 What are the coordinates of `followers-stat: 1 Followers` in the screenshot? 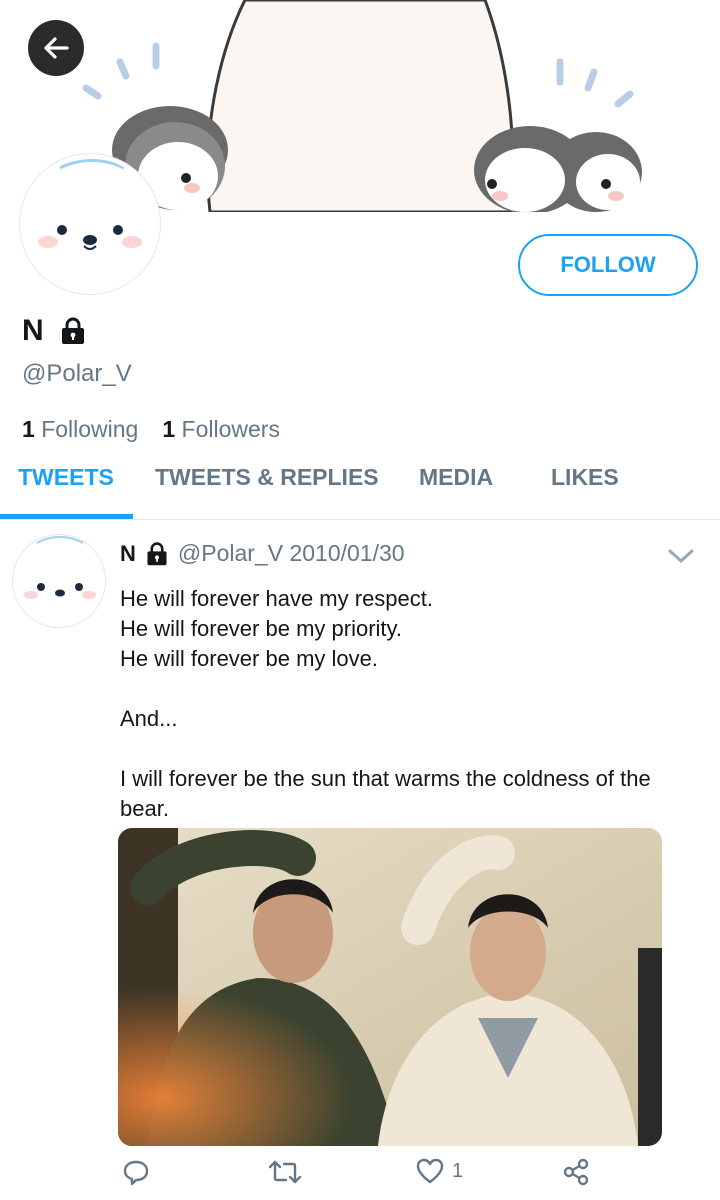 It's located at (221, 429).